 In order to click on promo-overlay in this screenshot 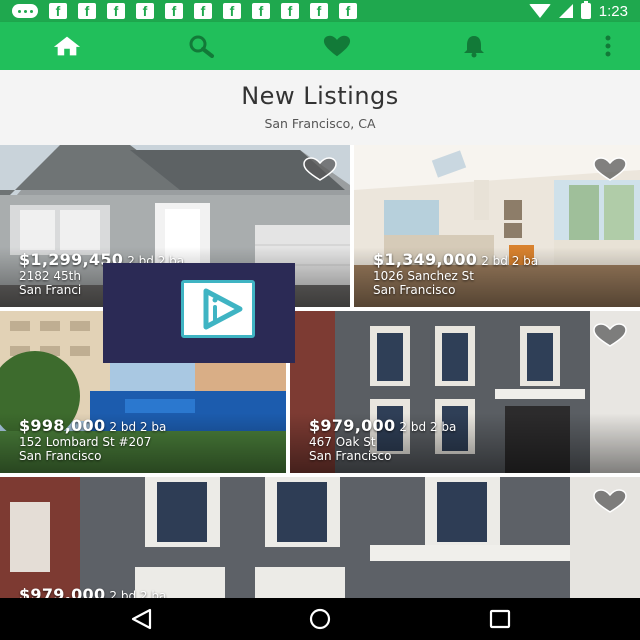, I will do `click(199, 313)`.